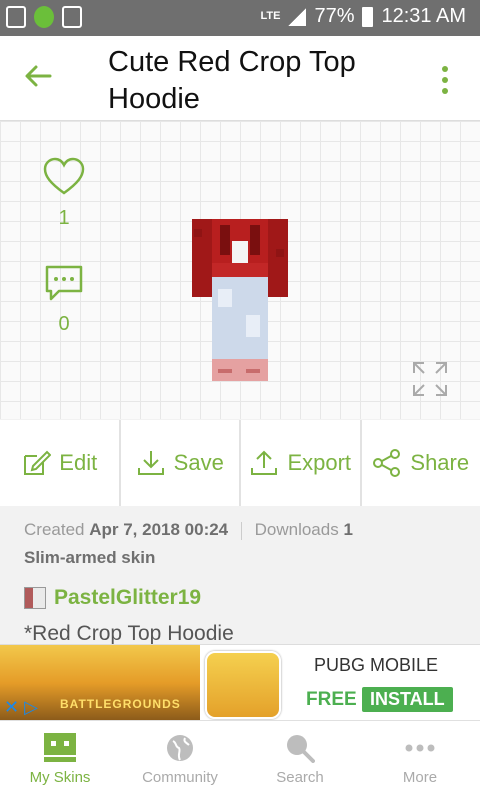 This screenshot has height=801, width=480. What do you see at coordinates (334, 16) in the screenshot?
I see `battery-percent: 77%` at bounding box center [334, 16].